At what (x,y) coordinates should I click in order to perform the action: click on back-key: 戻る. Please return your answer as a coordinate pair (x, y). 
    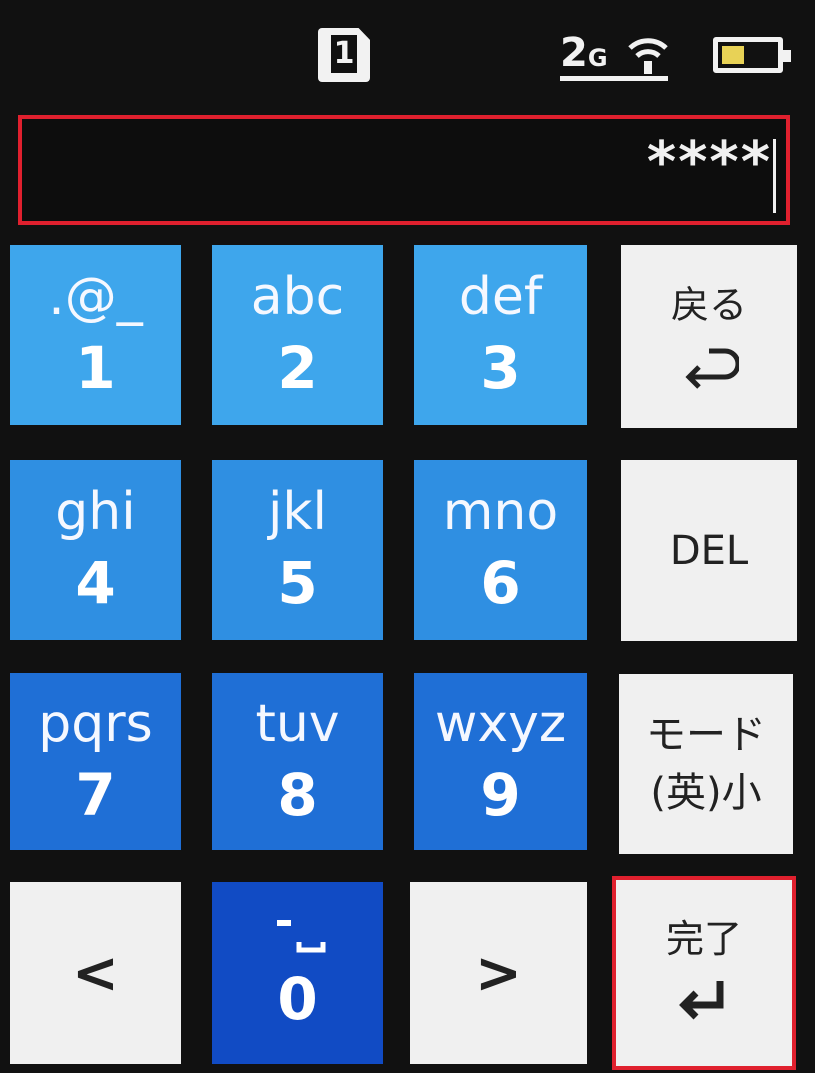
    Looking at the image, I should click on (709, 336).